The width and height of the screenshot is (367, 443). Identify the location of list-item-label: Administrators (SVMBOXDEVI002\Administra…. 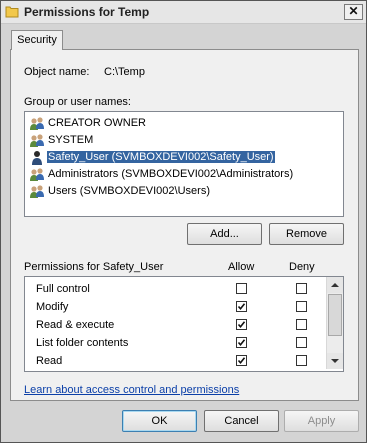
(171, 174).